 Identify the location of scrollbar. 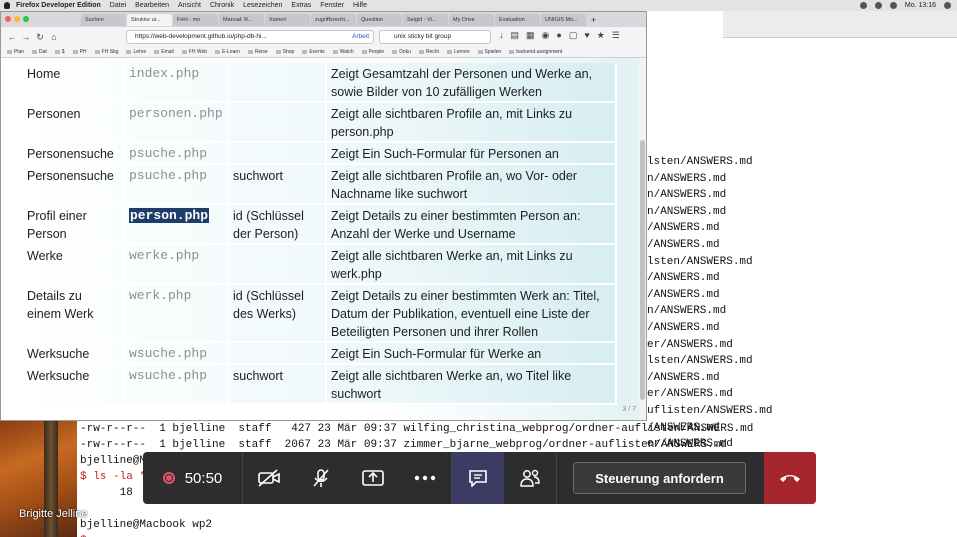
(642, 239).